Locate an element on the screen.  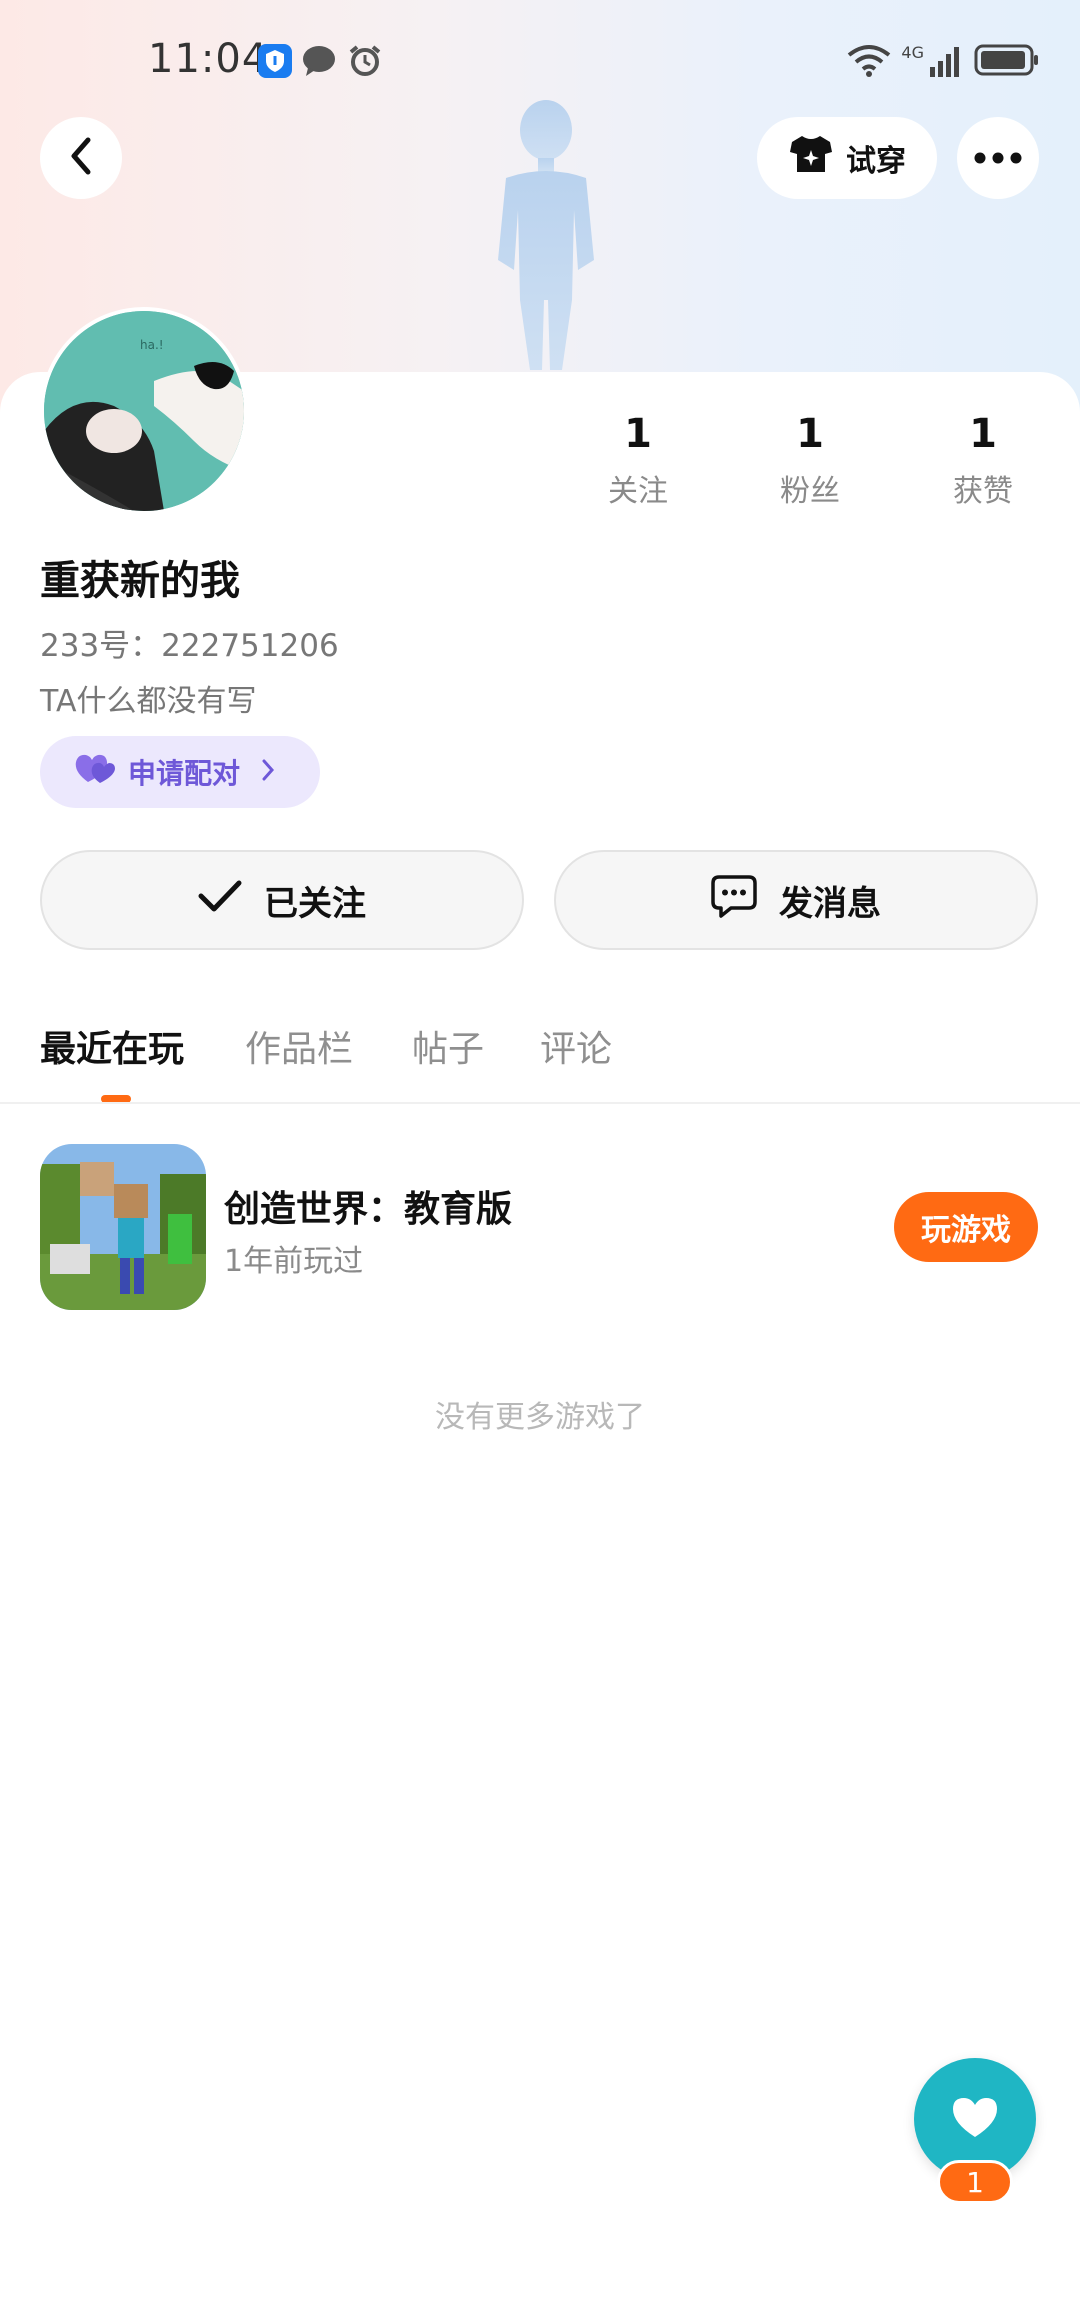
stat-followers-label: 粉丝 is located at coordinates (810, 491).